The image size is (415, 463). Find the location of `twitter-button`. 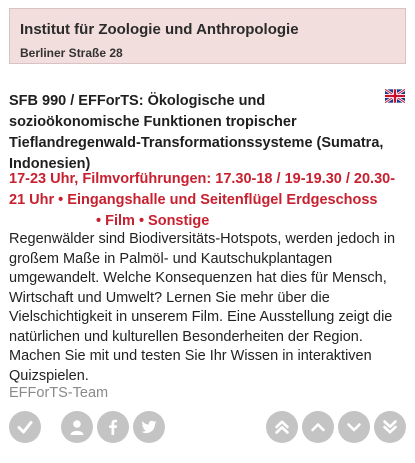

twitter-button is located at coordinates (149, 427).